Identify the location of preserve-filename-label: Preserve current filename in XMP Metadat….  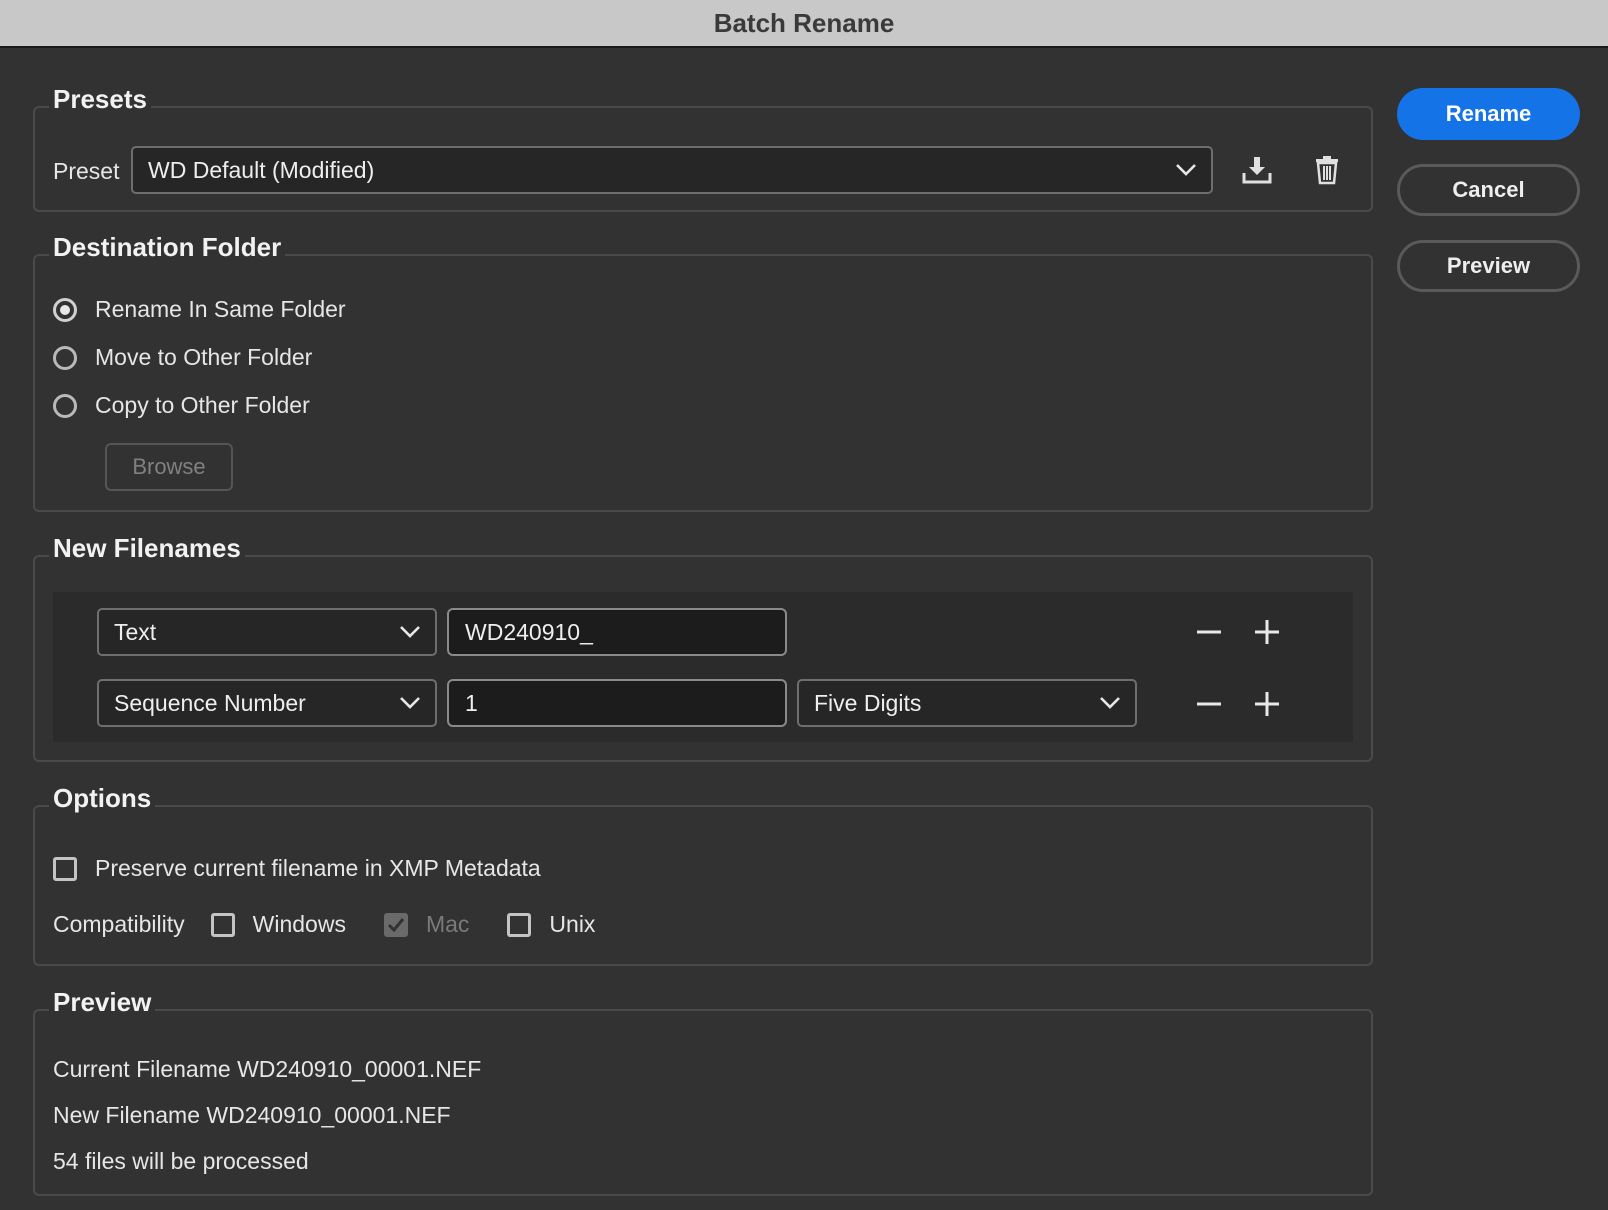
(318, 868).